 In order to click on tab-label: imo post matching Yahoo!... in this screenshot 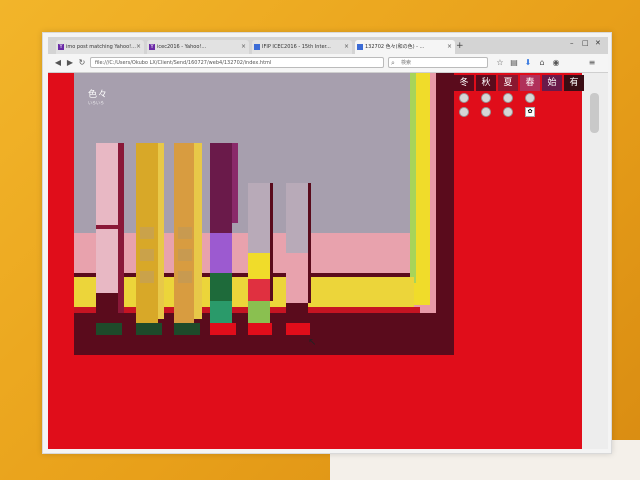, I will do `click(101, 47)`.